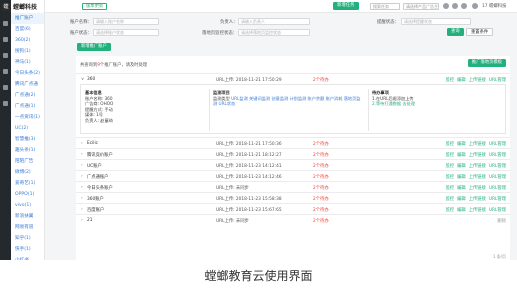 The width and height of the screenshot is (517, 290). I want to click on chart-icon, so click(5, 39).